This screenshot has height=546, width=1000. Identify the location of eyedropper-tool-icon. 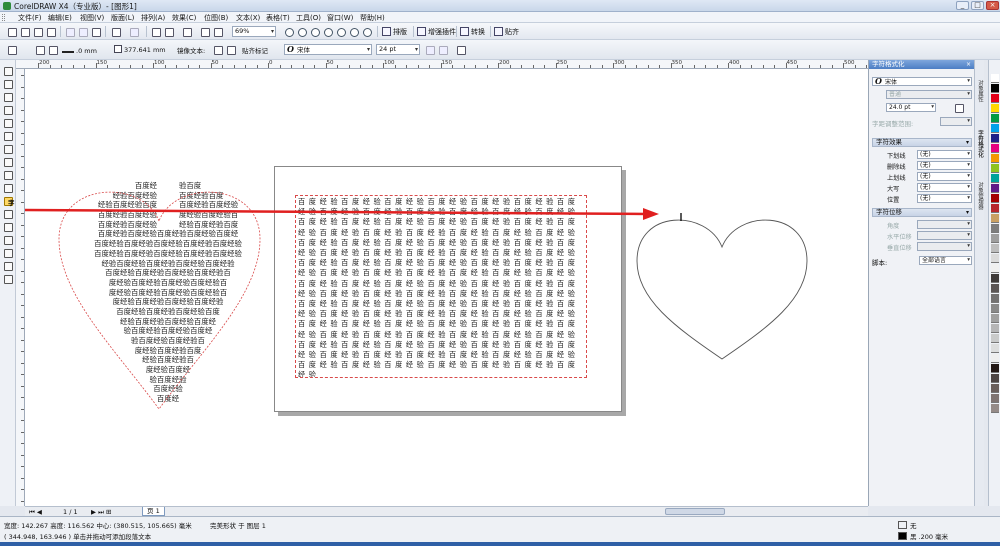
(8, 240).